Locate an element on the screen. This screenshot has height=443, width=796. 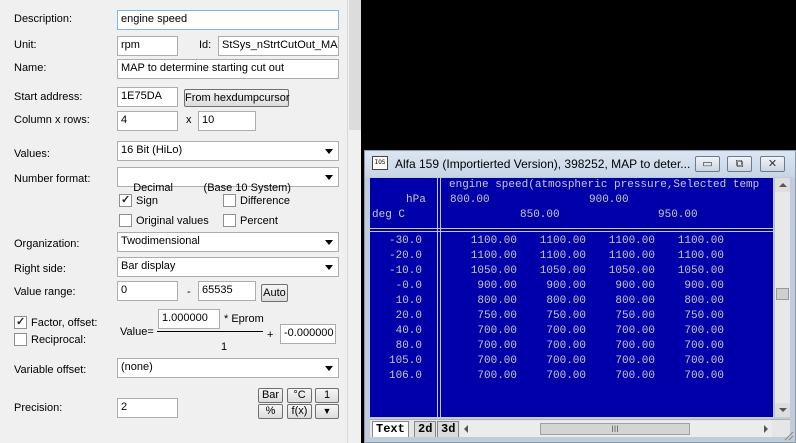
description-field: engine speed is located at coordinates (228, 20).